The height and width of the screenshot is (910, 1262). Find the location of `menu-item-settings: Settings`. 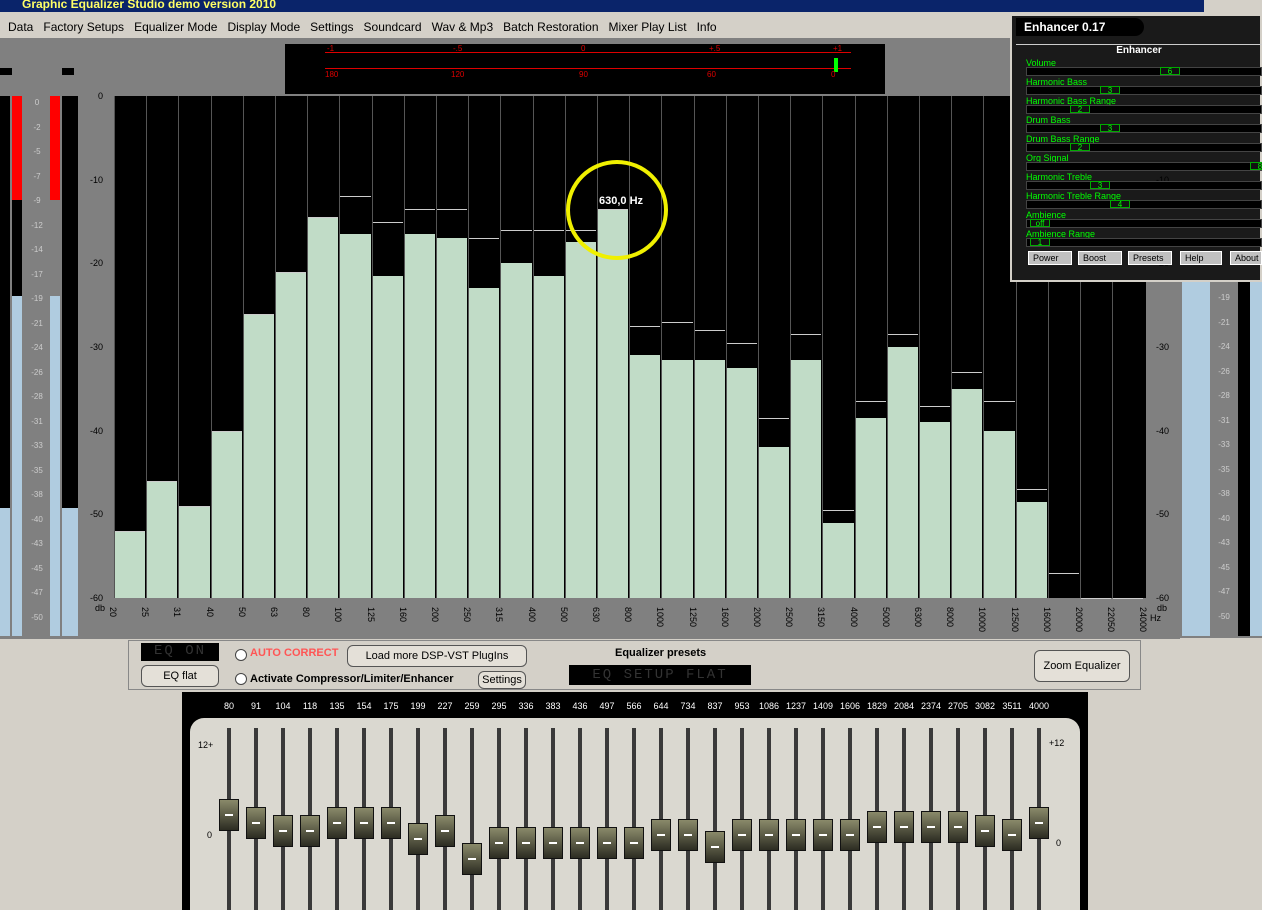

menu-item-settings: Settings is located at coordinates (331, 27).